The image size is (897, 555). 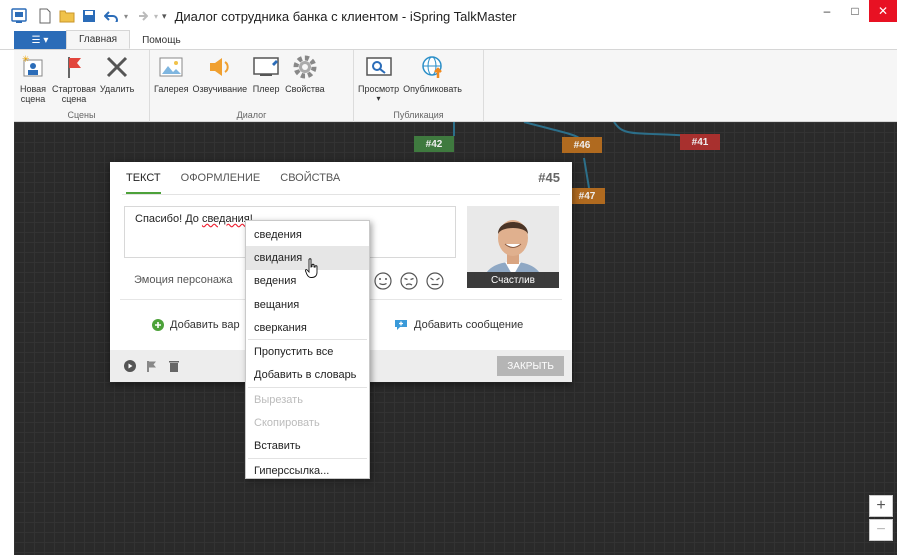 I want to click on tab-help: Помощь, so click(x=161, y=40).